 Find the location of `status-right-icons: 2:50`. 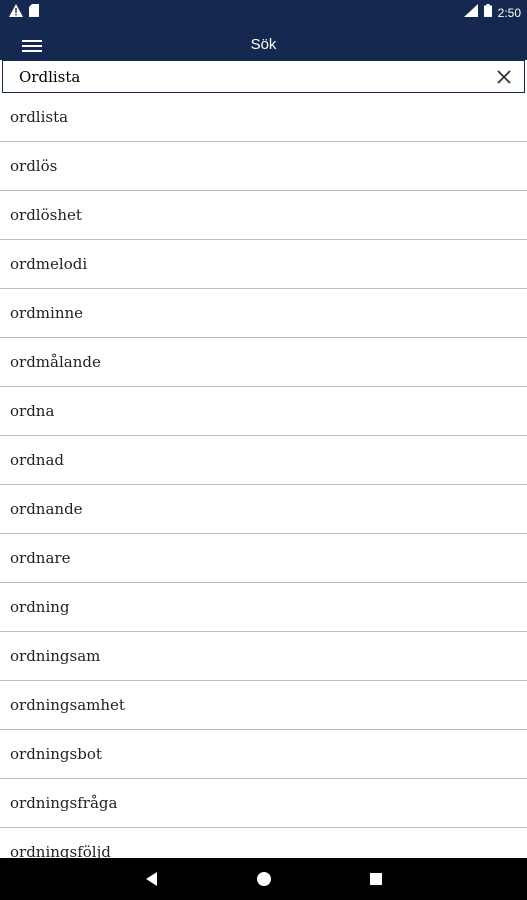

status-right-icons: 2:50 is located at coordinates (492, 13).